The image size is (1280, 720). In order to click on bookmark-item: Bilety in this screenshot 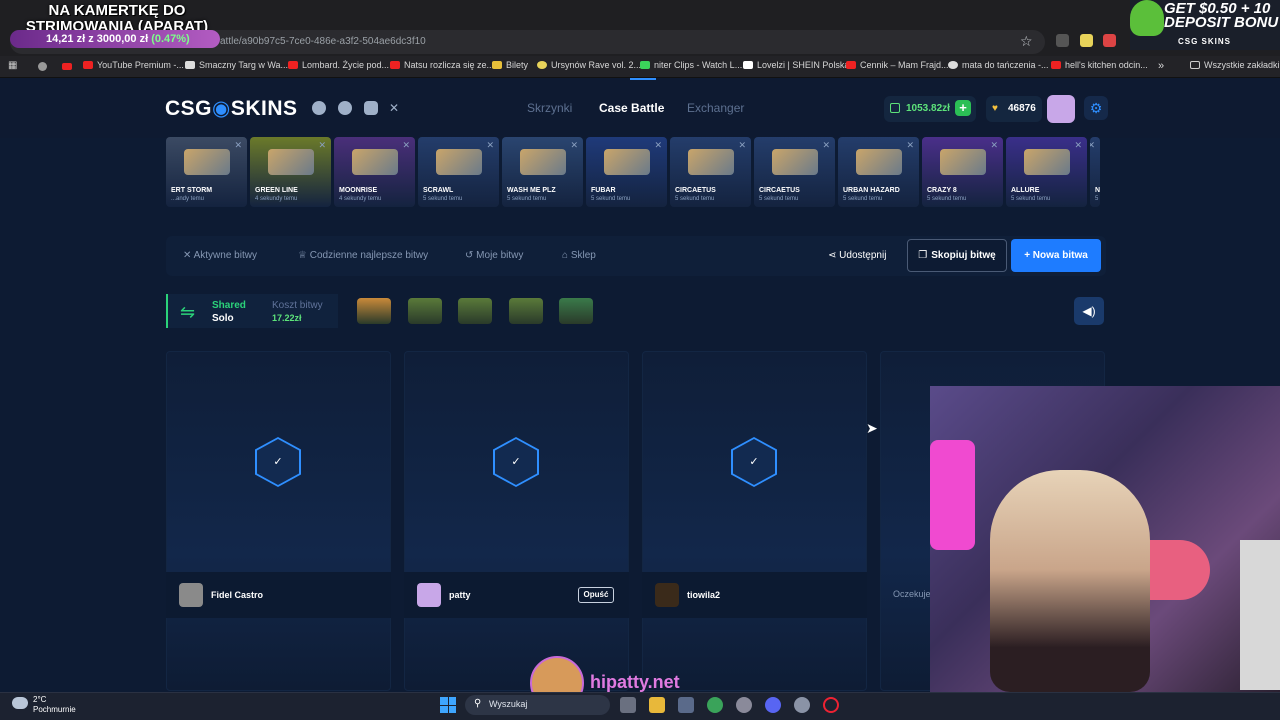, I will do `click(510, 65)`.